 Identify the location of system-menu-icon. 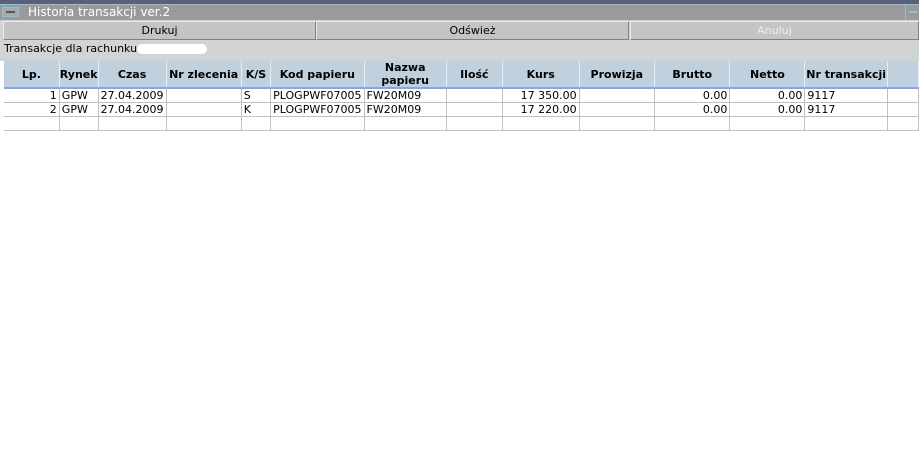
(10, 12).